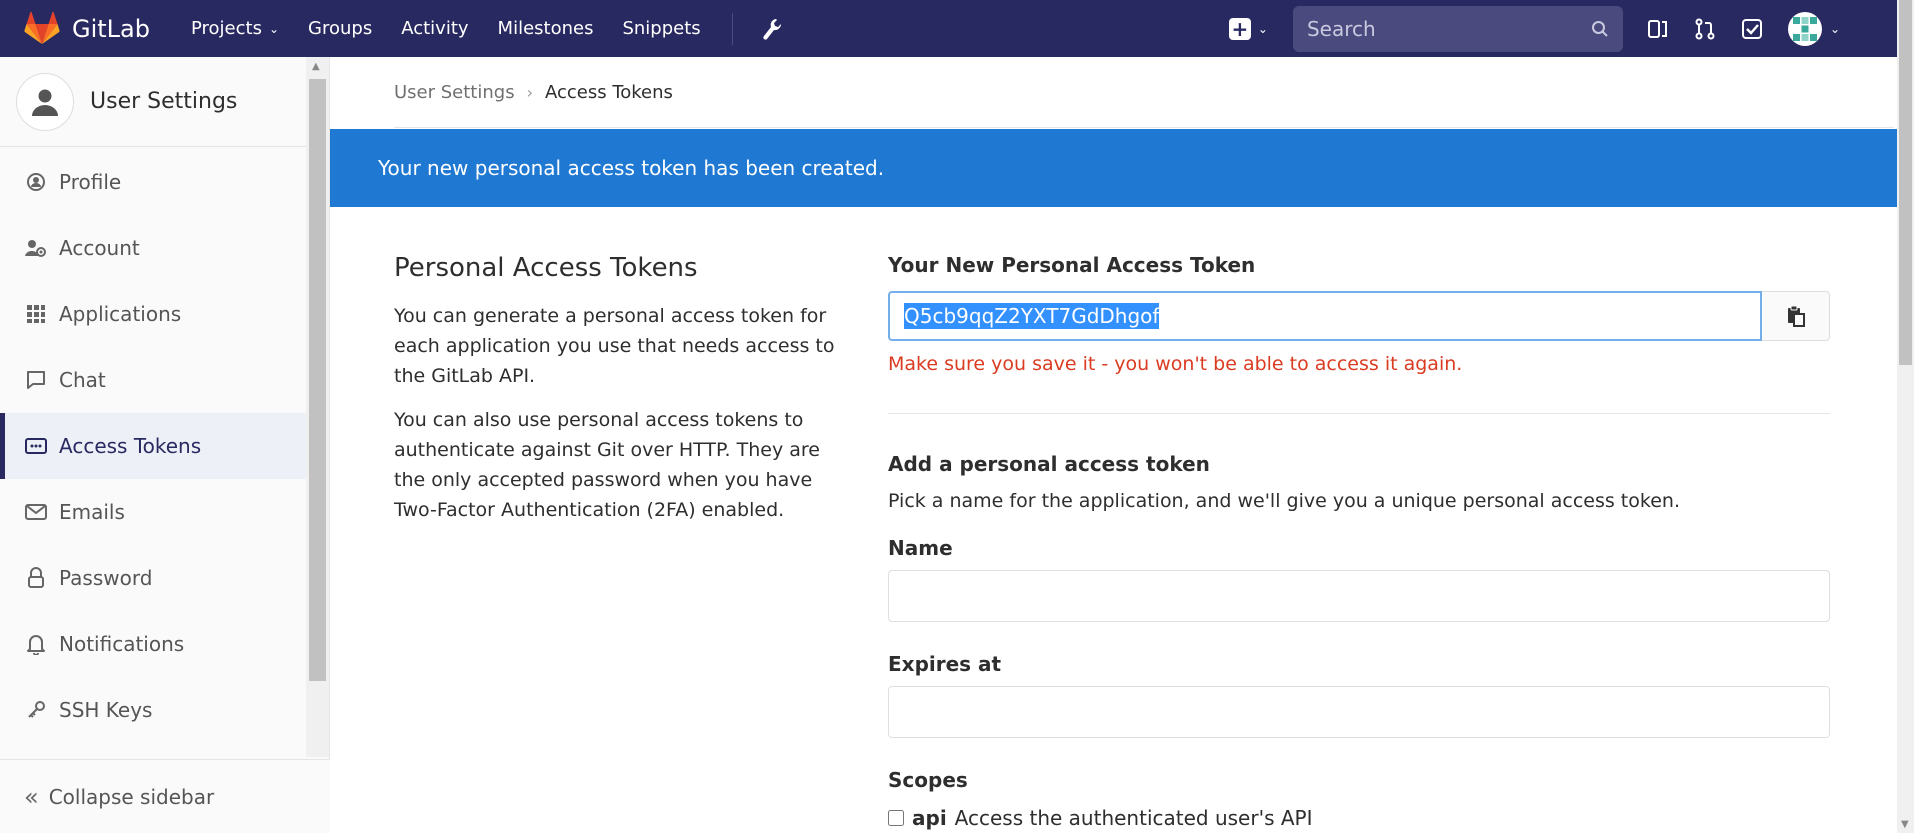 The image size is (1914, 833). I want to click on account-icon, so click(36, 248).